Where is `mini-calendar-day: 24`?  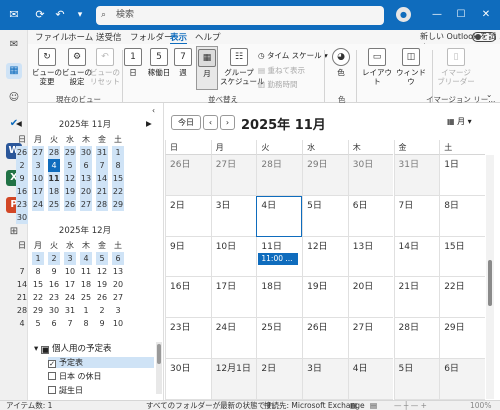
mini-calendar-day: 24 is located at coordinates (70, 297).